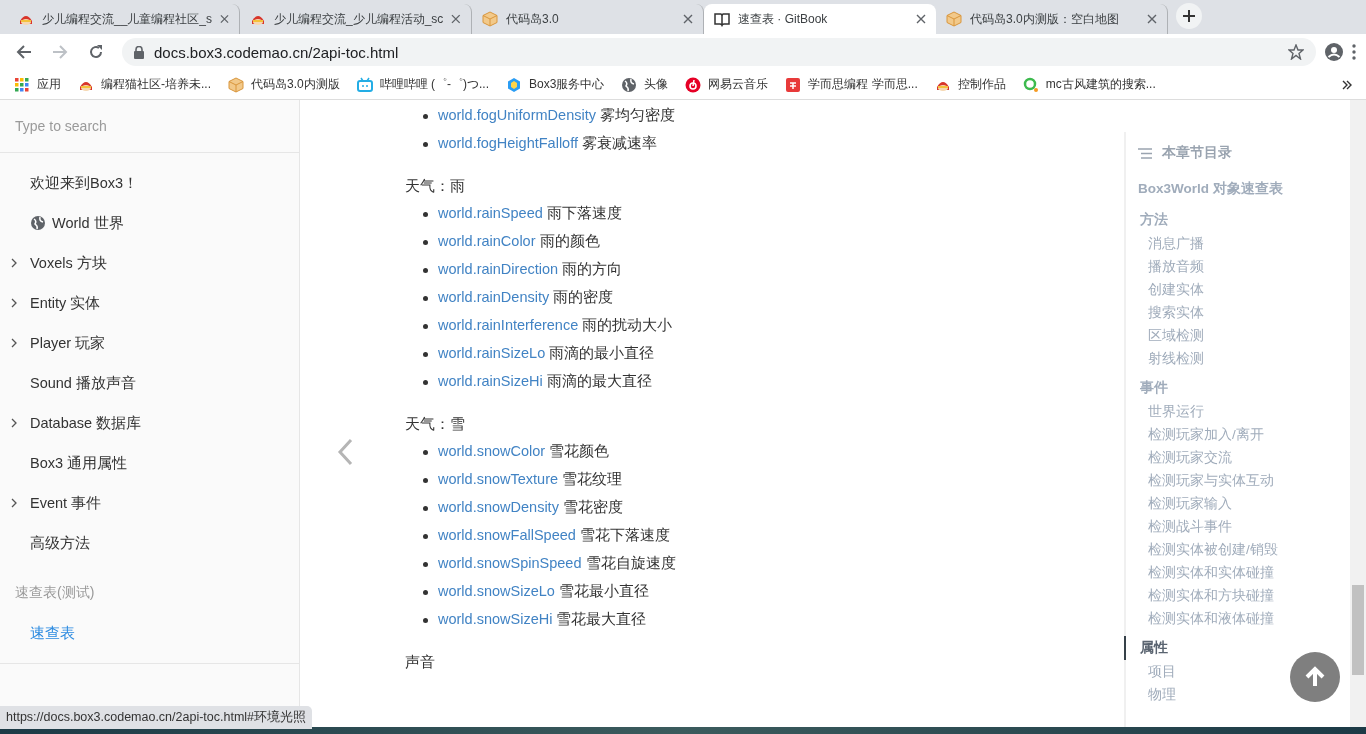 This screenshot has width=1366, height=734. What do you see at coordinates (149, 503) in the screenshot?
I see `nav-item: Event 事件` at bounding box center [149, 503].